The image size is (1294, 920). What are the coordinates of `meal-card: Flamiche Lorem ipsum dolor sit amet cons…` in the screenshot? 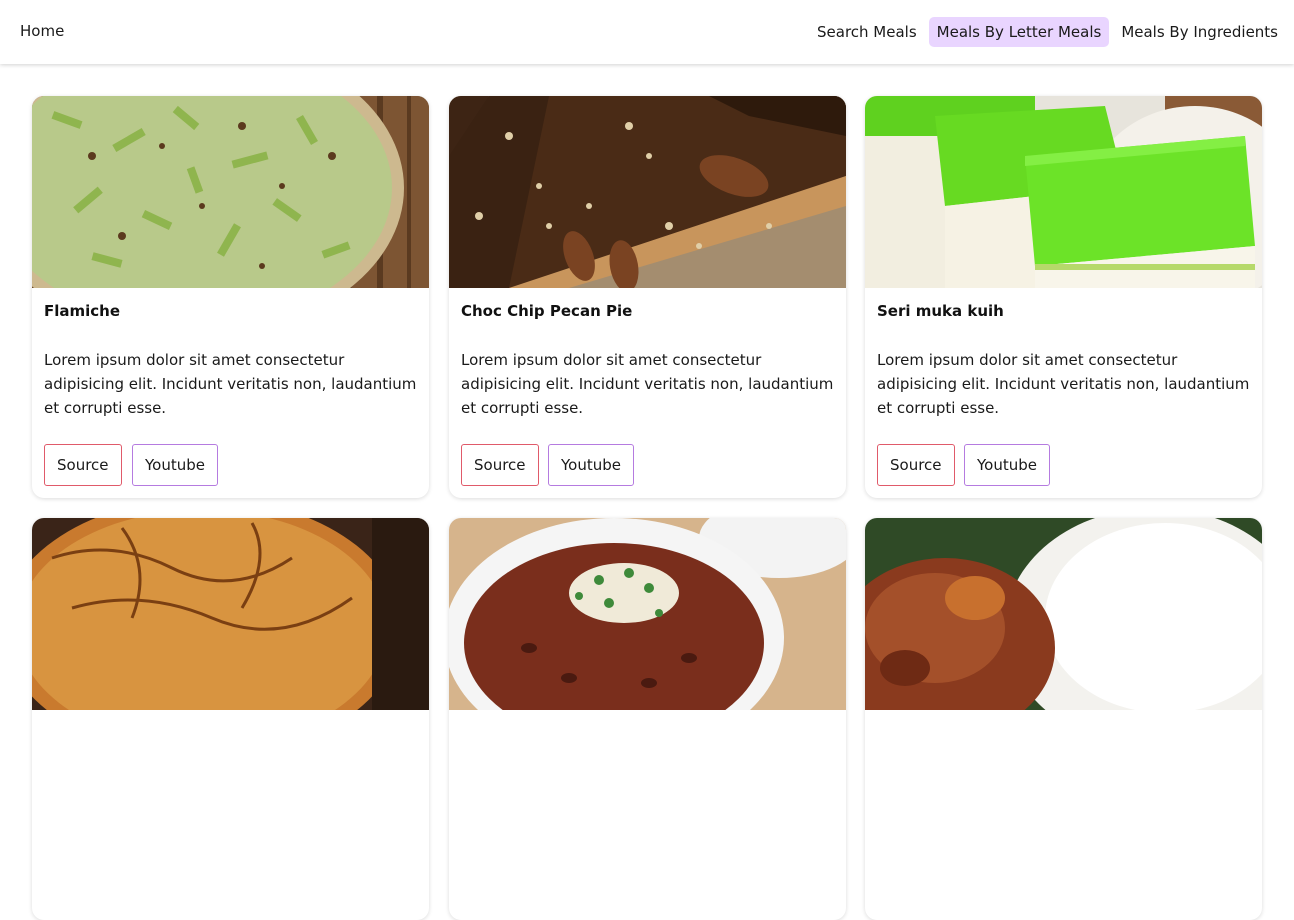 It's located at (230, 297).